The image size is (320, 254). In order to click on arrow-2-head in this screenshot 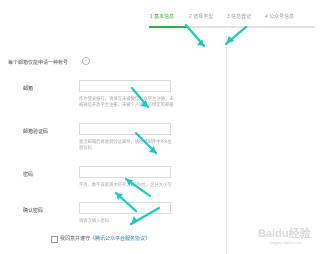, I will do `click(230, 40)`.